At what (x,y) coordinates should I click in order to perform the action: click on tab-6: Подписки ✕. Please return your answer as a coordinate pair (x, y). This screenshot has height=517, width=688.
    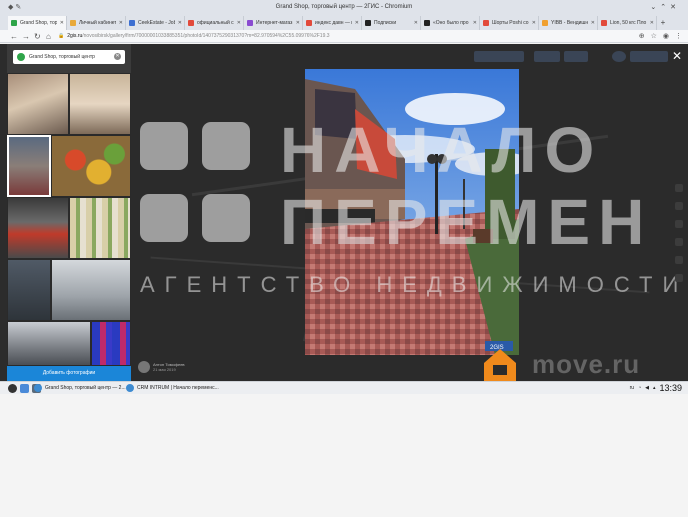
    Looking at the image, I should click on (391, 23).